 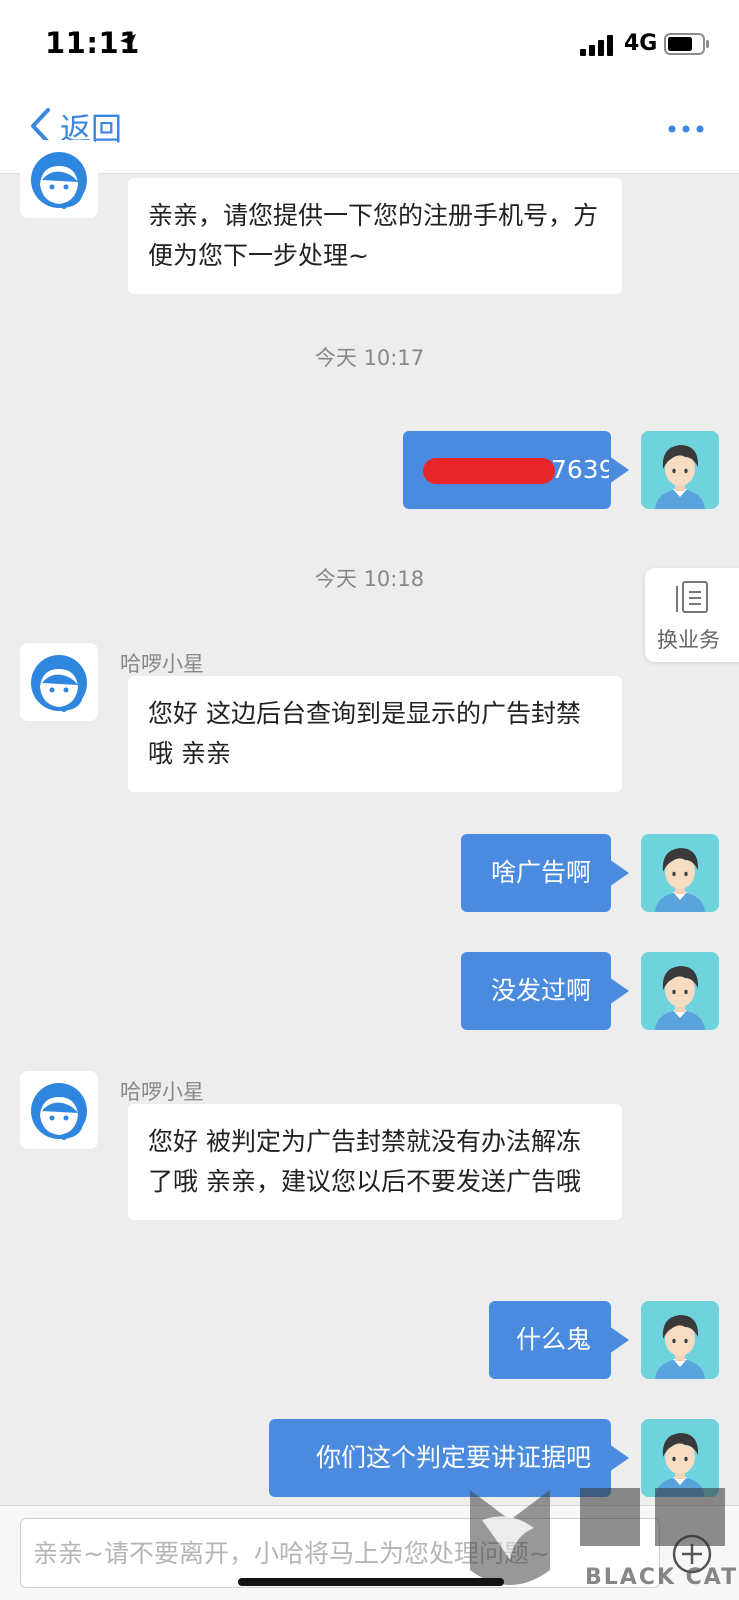 What do you see at coordinates (583, 469) in the screenshot?
I see `message-text: 7639` at bounding box center [583, 469].